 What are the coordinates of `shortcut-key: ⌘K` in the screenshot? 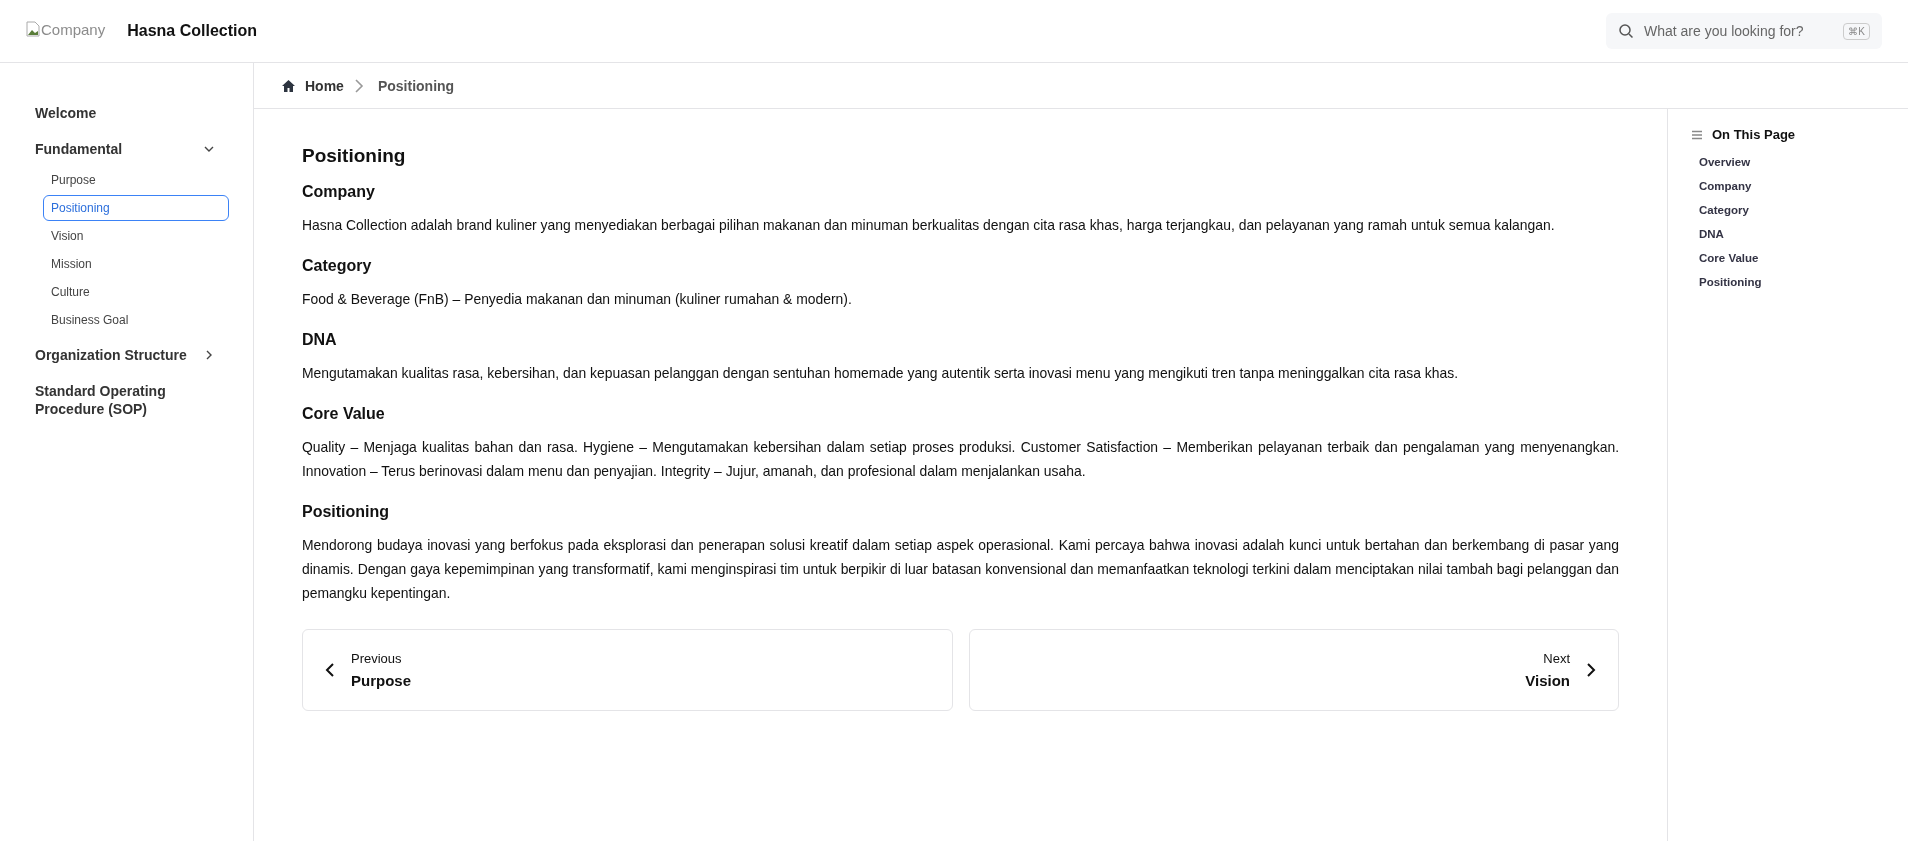 It's located at (1856, 31).